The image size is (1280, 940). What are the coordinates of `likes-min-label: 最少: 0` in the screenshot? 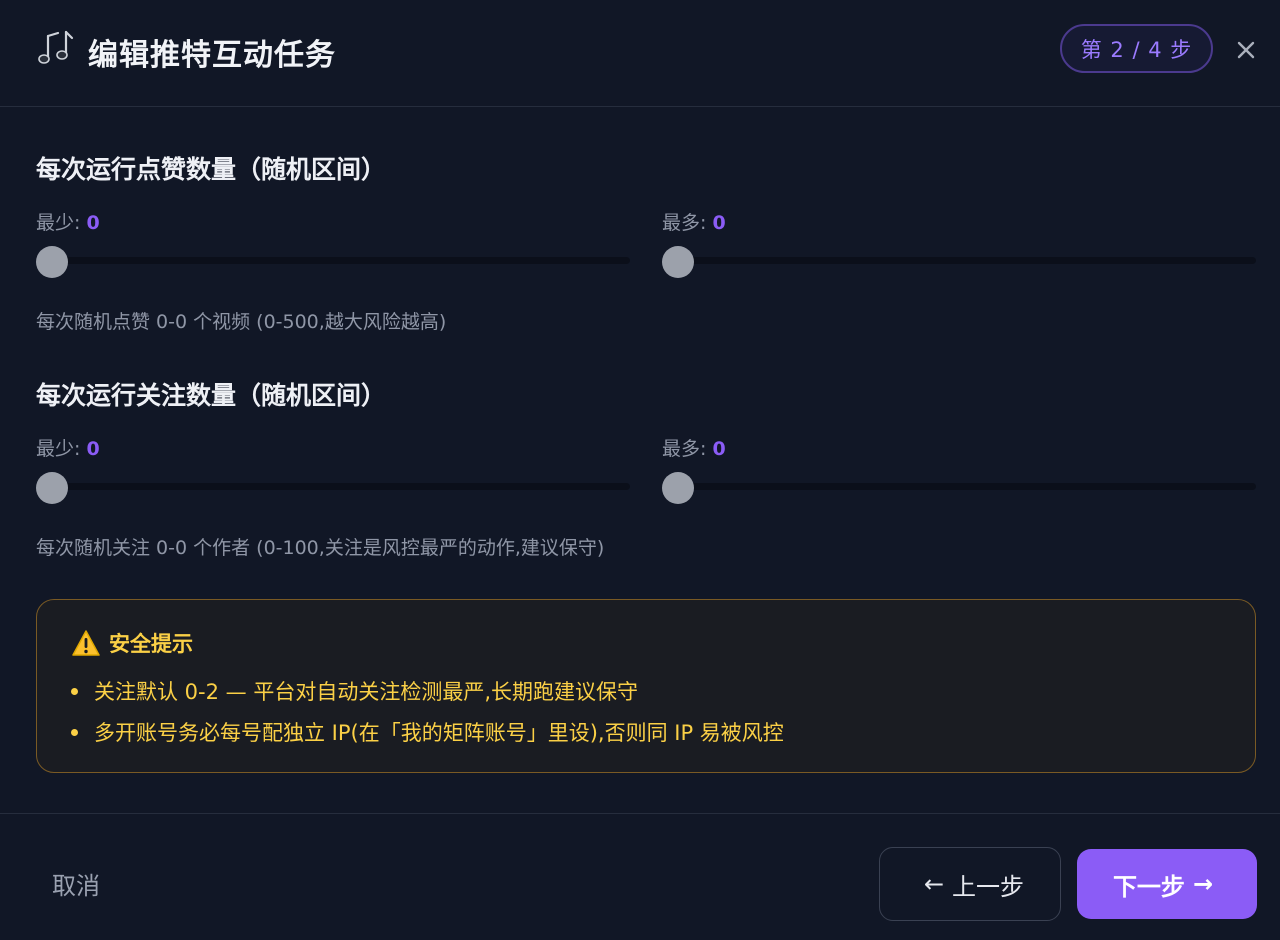 It's located at (68, 223).